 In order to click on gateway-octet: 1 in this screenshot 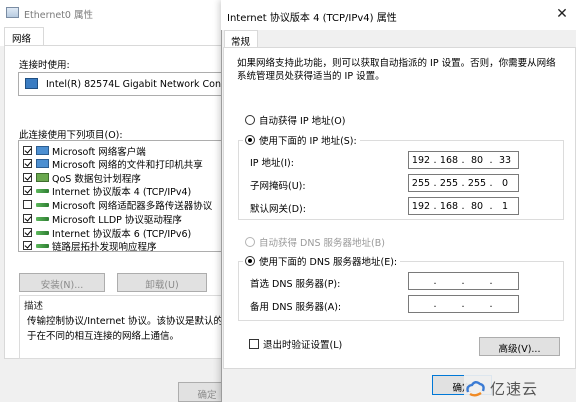, I will do `click(505, 206)`.